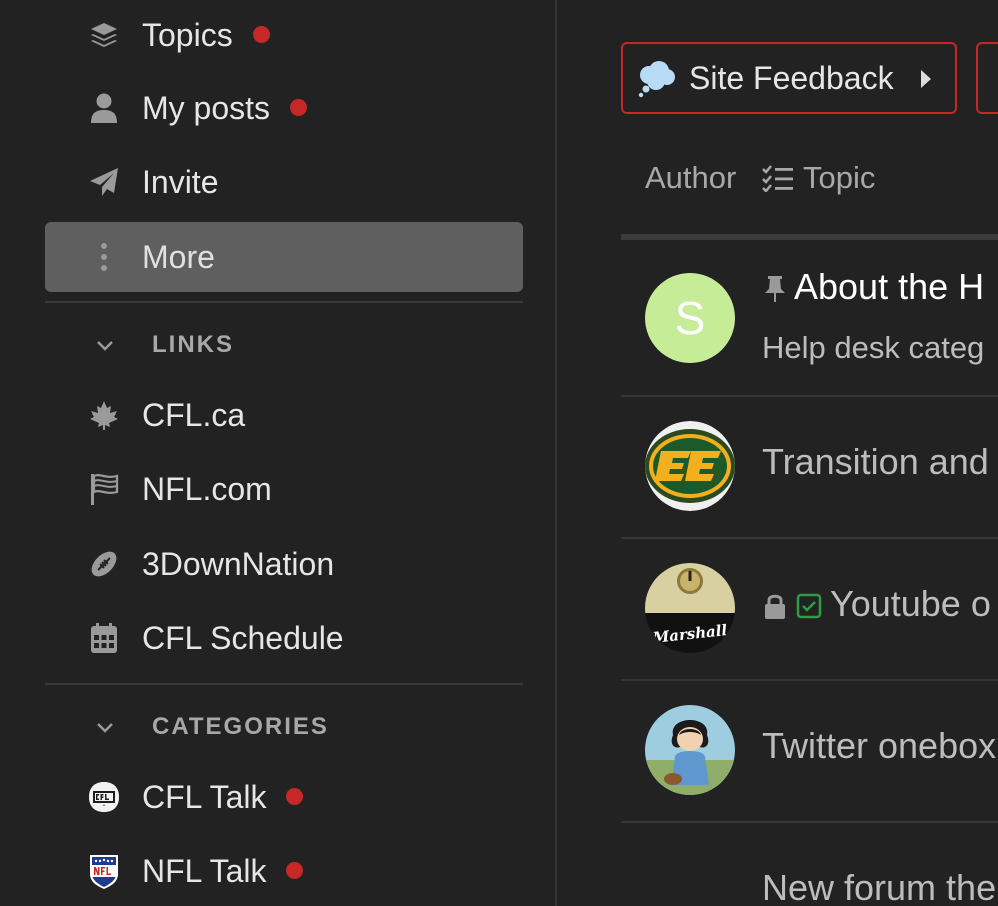 The height and width of the screenshot is (906, 998). Describe the element at coordinates (926, 79) in the screenshot. I see `caret-right-icon` at that location.